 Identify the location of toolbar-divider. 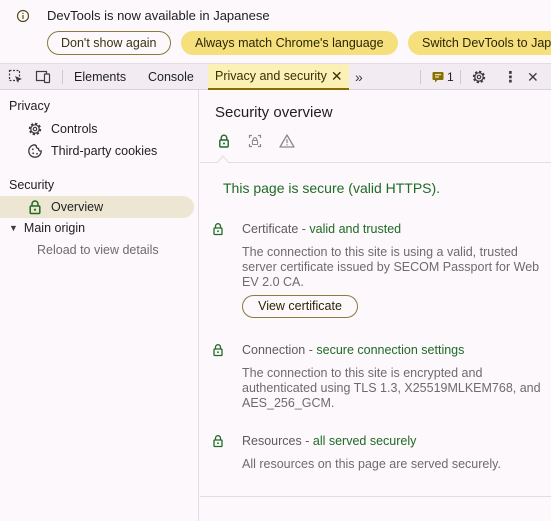
(62, 77).